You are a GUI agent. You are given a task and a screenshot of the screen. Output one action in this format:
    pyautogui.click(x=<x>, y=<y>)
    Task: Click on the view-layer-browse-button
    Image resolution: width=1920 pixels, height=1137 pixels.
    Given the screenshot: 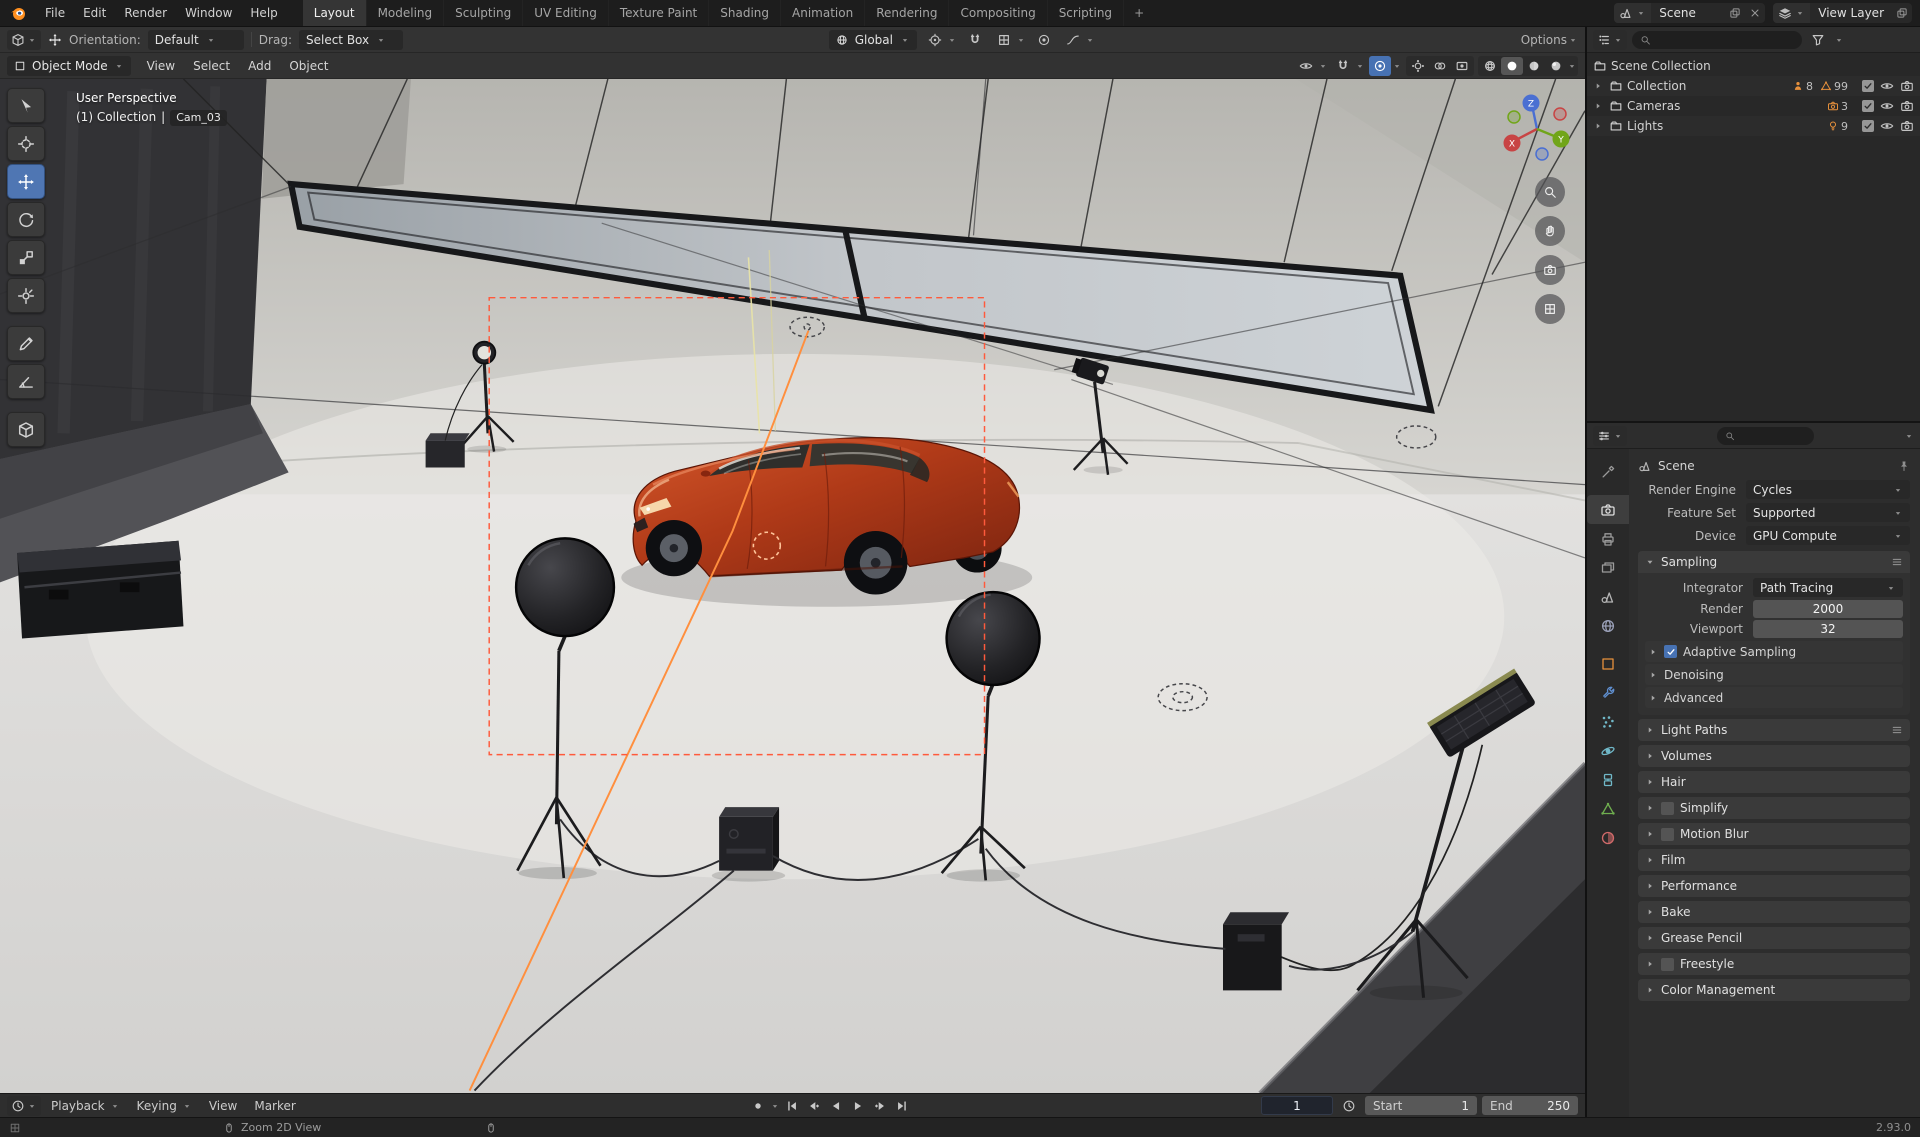 What is the action you would take?
    pyautogui.click(x=1792, y=13)
    